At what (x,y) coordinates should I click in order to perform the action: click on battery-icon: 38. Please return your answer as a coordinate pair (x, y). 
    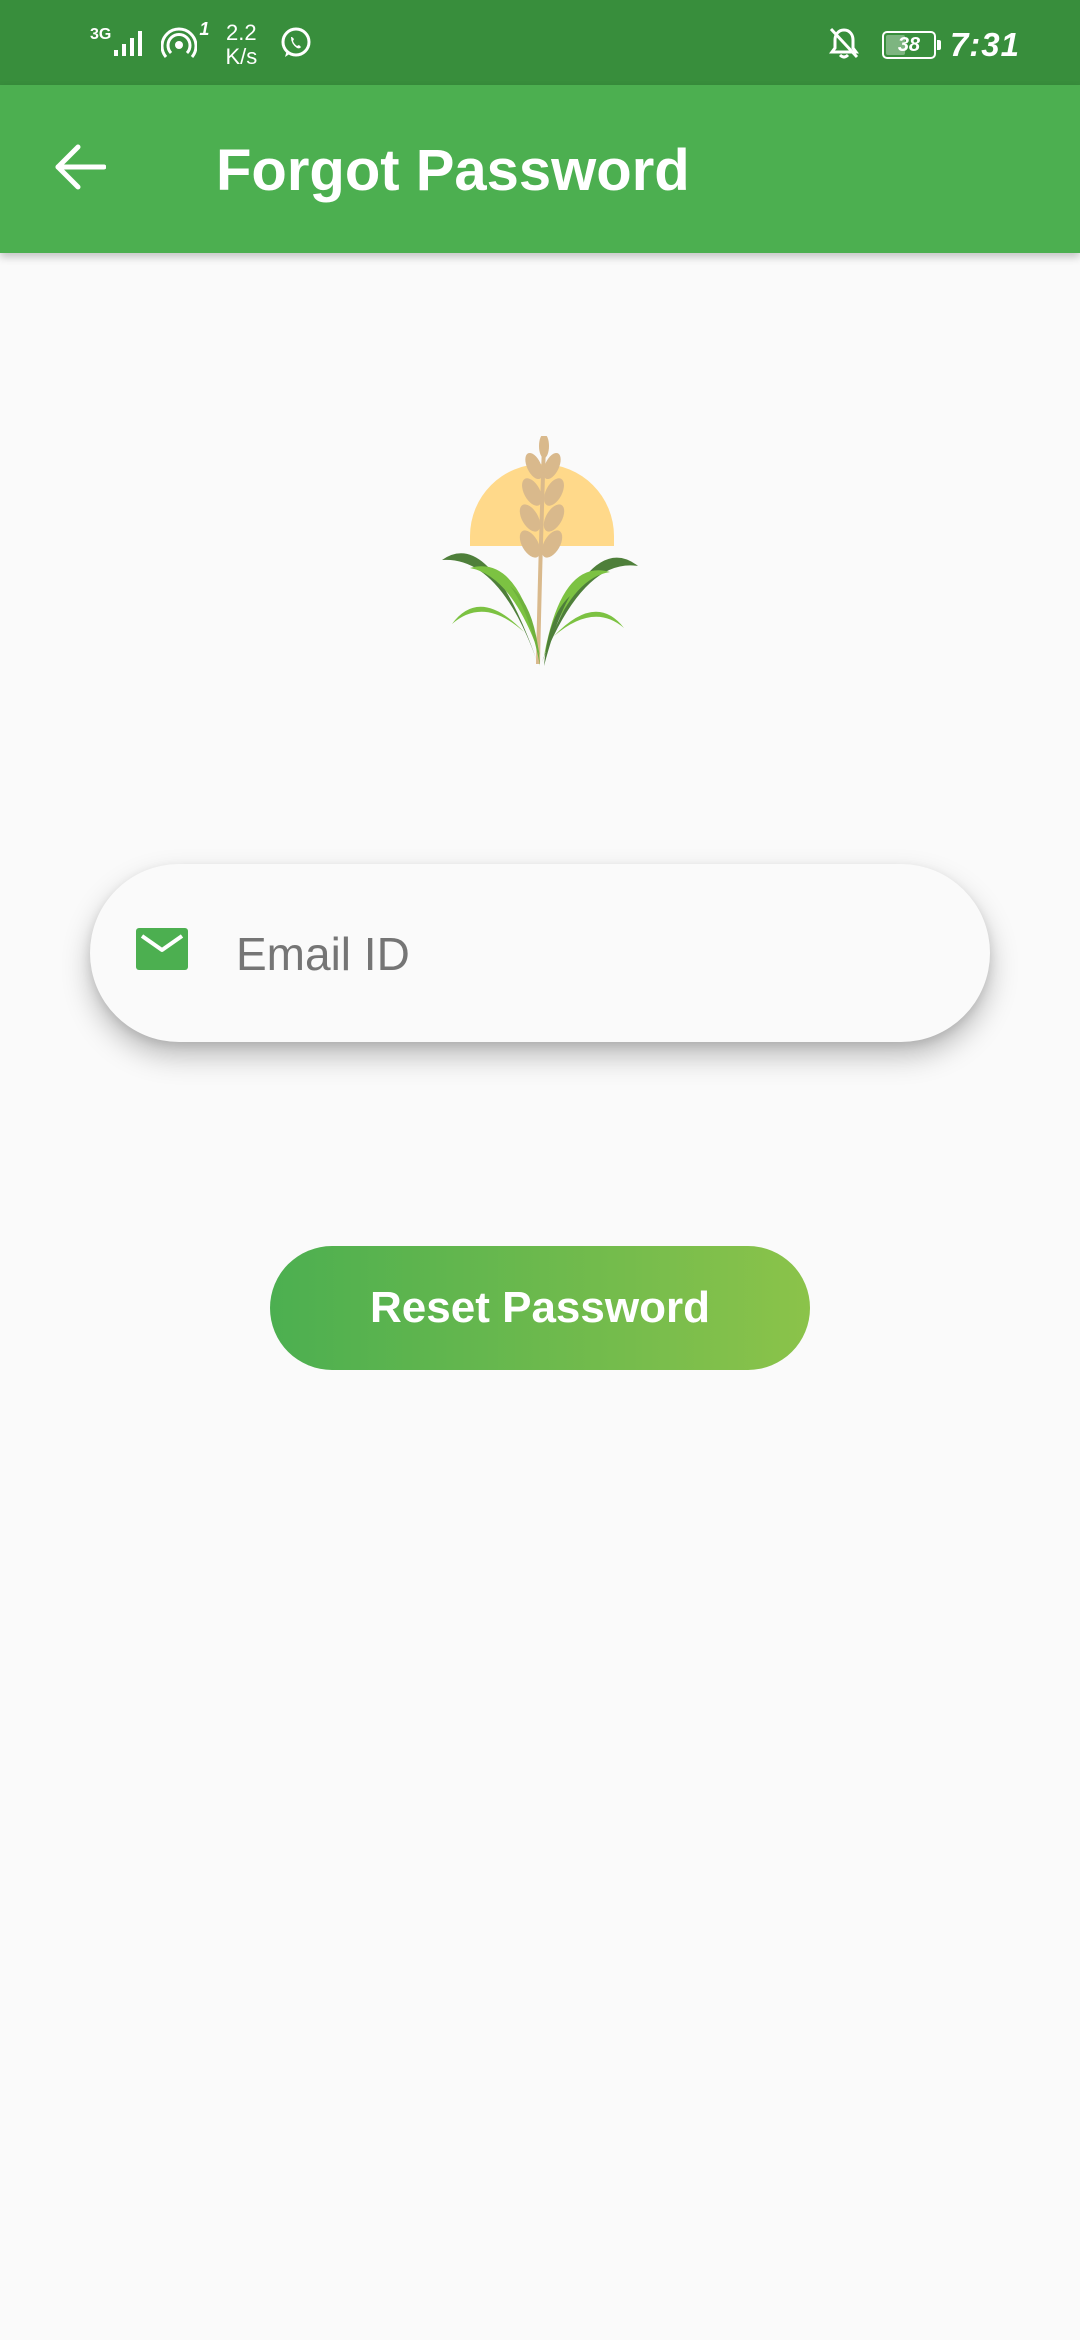
    Looking at the image, I should click on (911, 45).